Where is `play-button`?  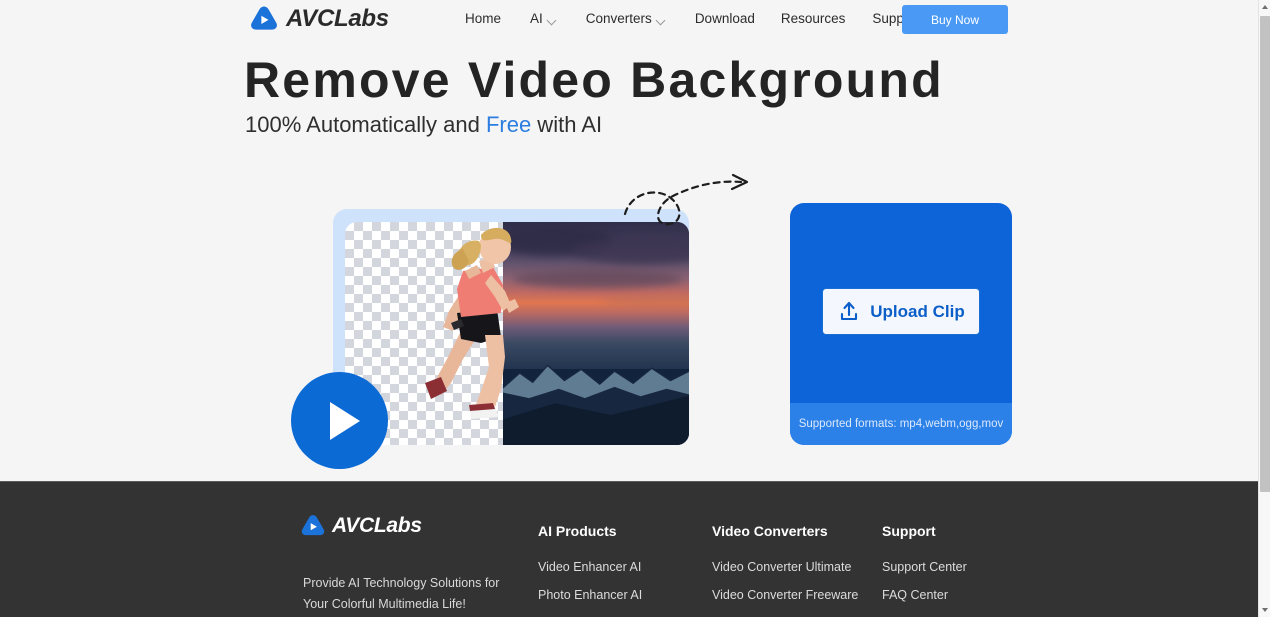 play-button is located at coordinates (339, 420).